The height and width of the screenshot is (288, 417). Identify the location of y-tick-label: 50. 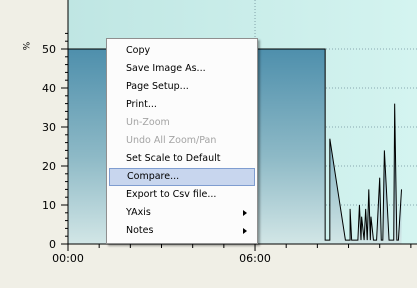
(49, 49).